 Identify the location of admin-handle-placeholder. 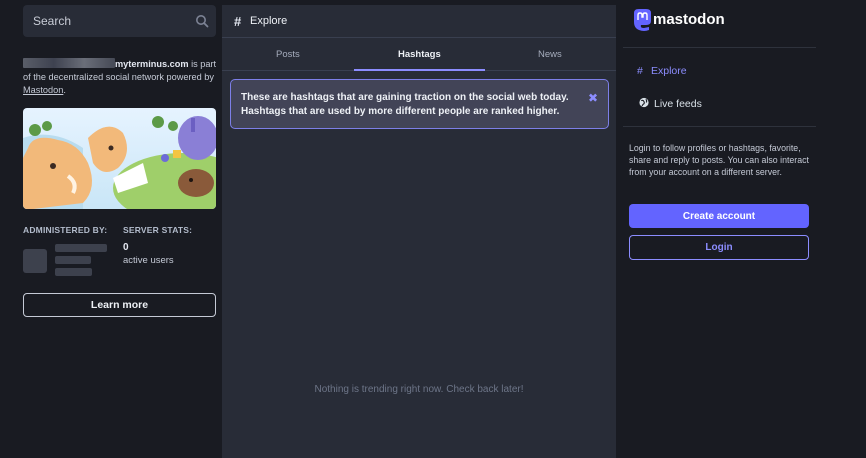
(73, 260).